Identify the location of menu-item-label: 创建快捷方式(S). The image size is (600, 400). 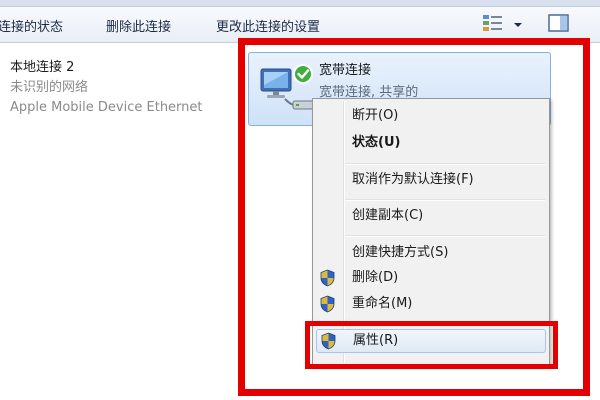
(400, 252).